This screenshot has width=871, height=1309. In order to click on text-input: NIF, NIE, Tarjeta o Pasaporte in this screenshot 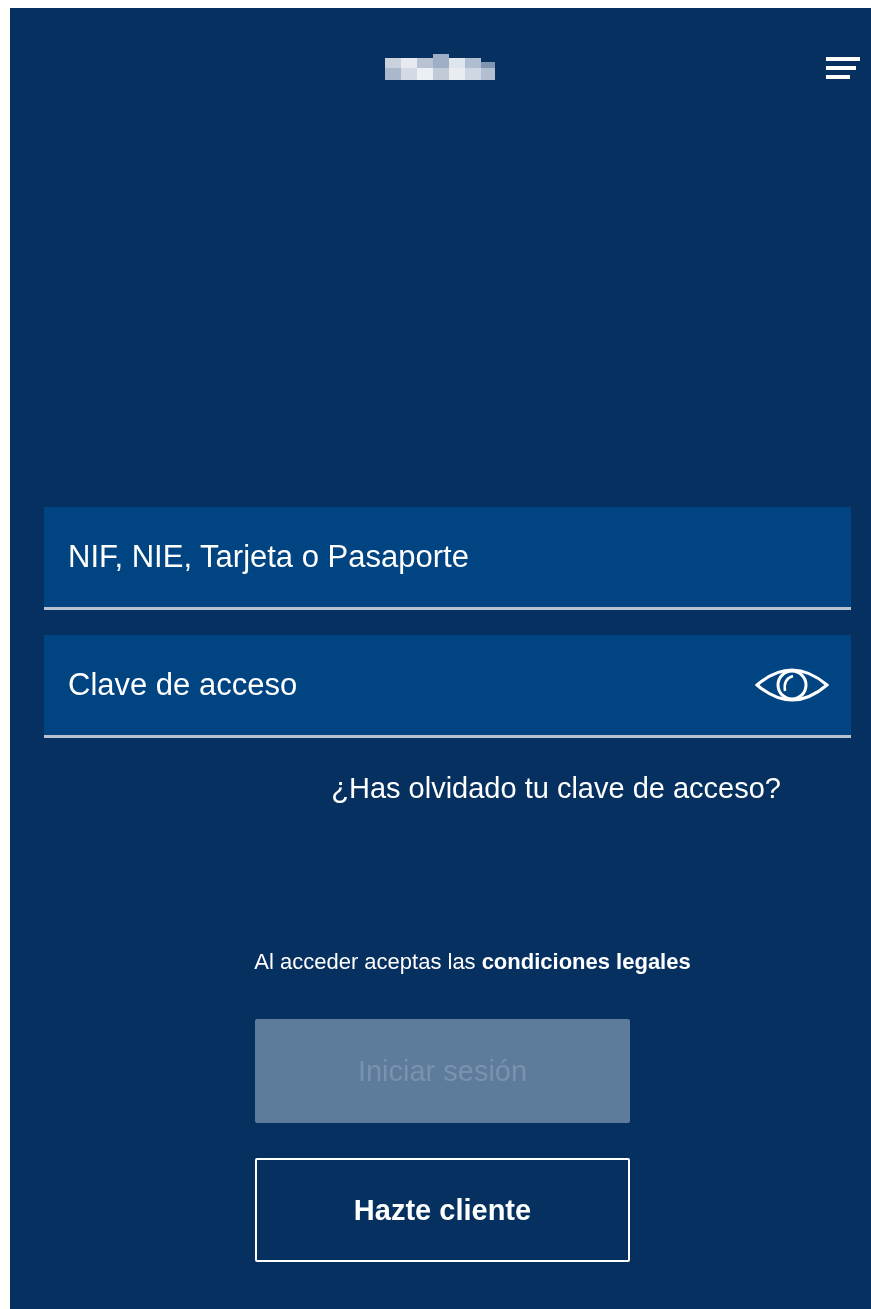, I will do `click(448, 557)`.